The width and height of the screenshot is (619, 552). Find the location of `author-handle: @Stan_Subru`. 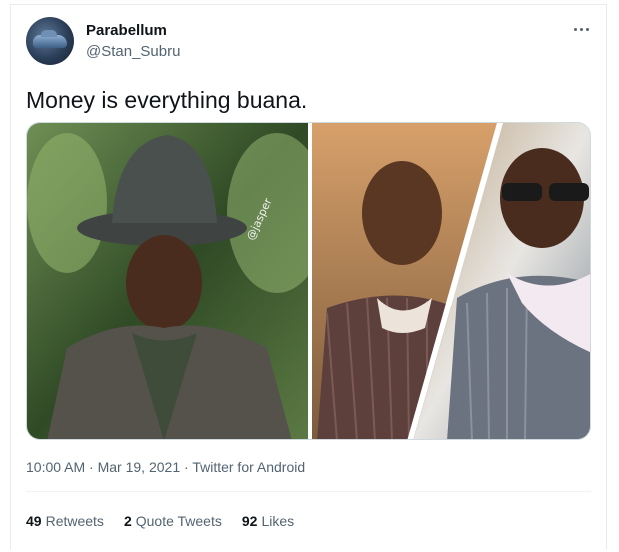

author-handle: @Stan_Subru is located at coordinates (133, 51).